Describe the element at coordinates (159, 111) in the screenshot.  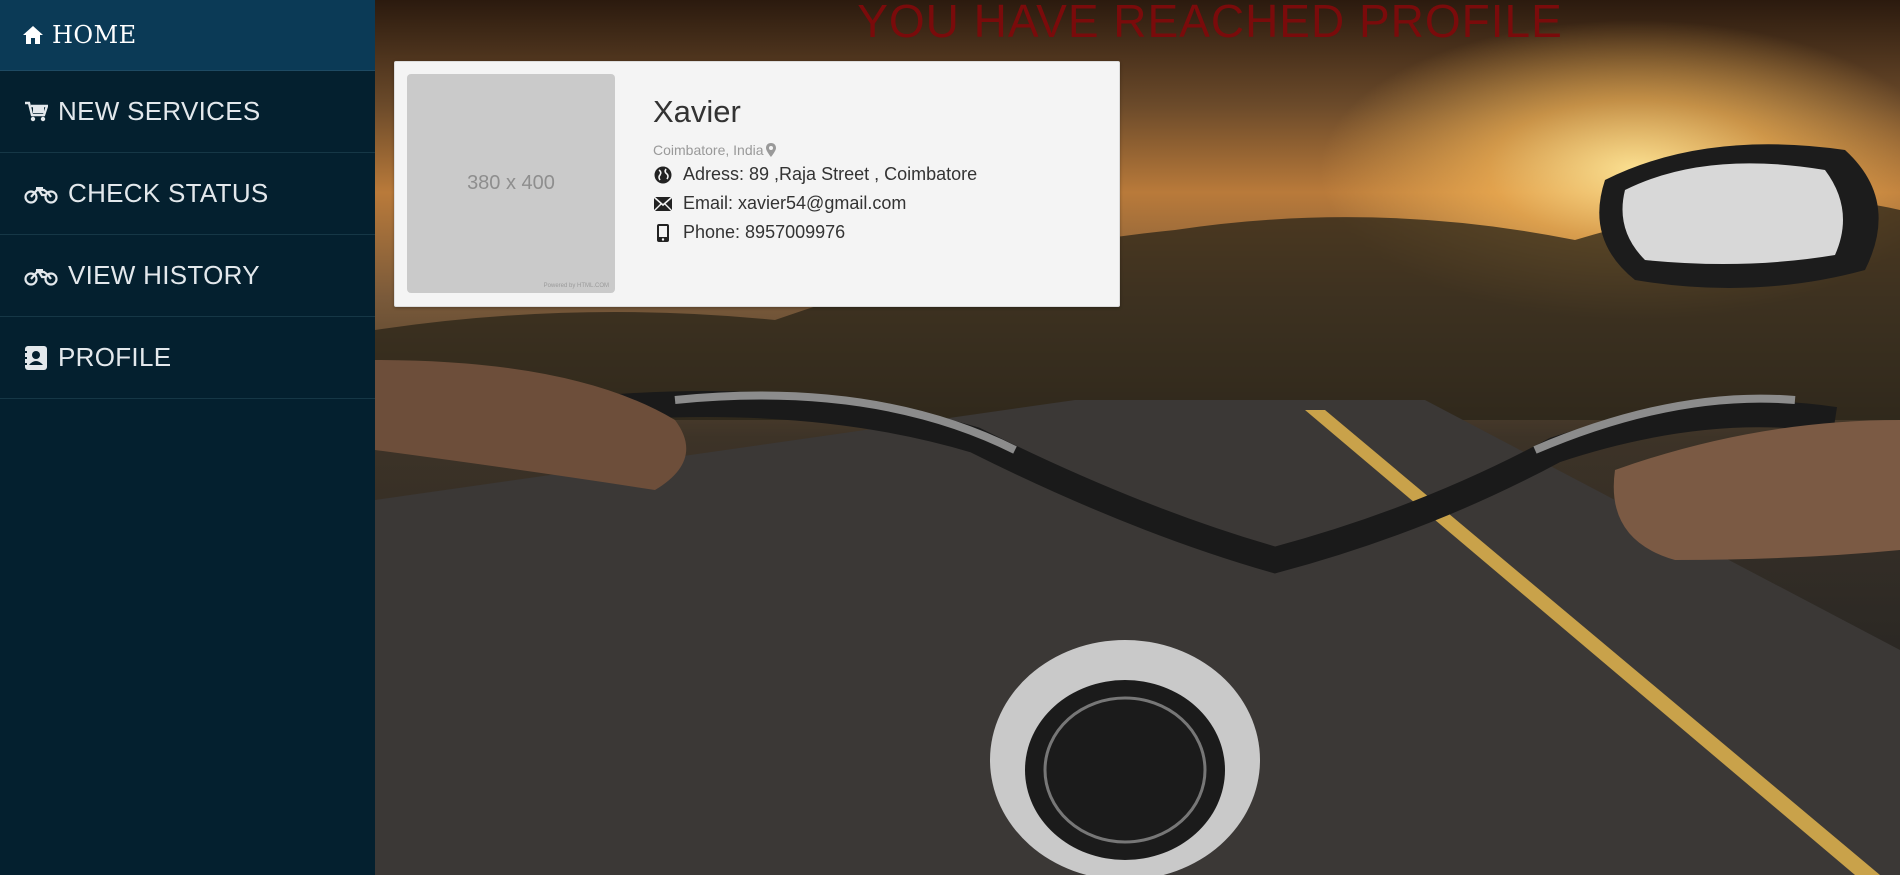
I see `nav-item-label: NEW SERVICES` at that location.